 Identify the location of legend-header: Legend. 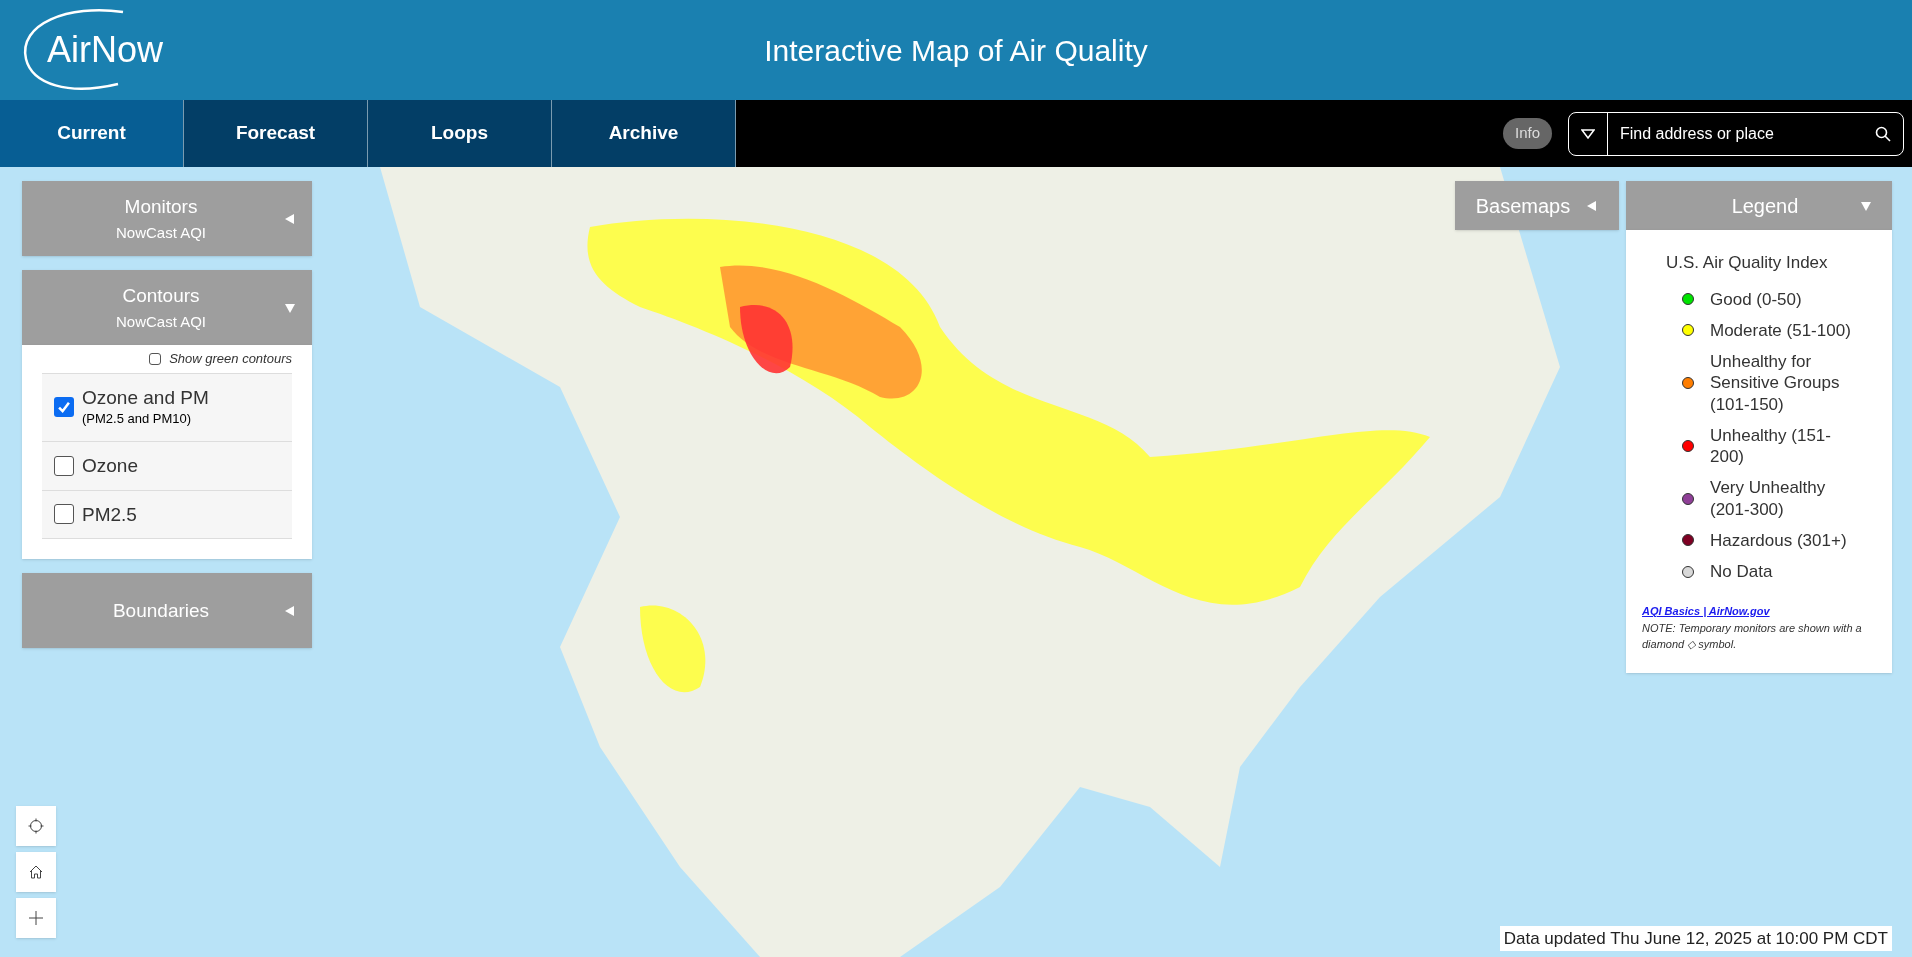
(1759, 205).